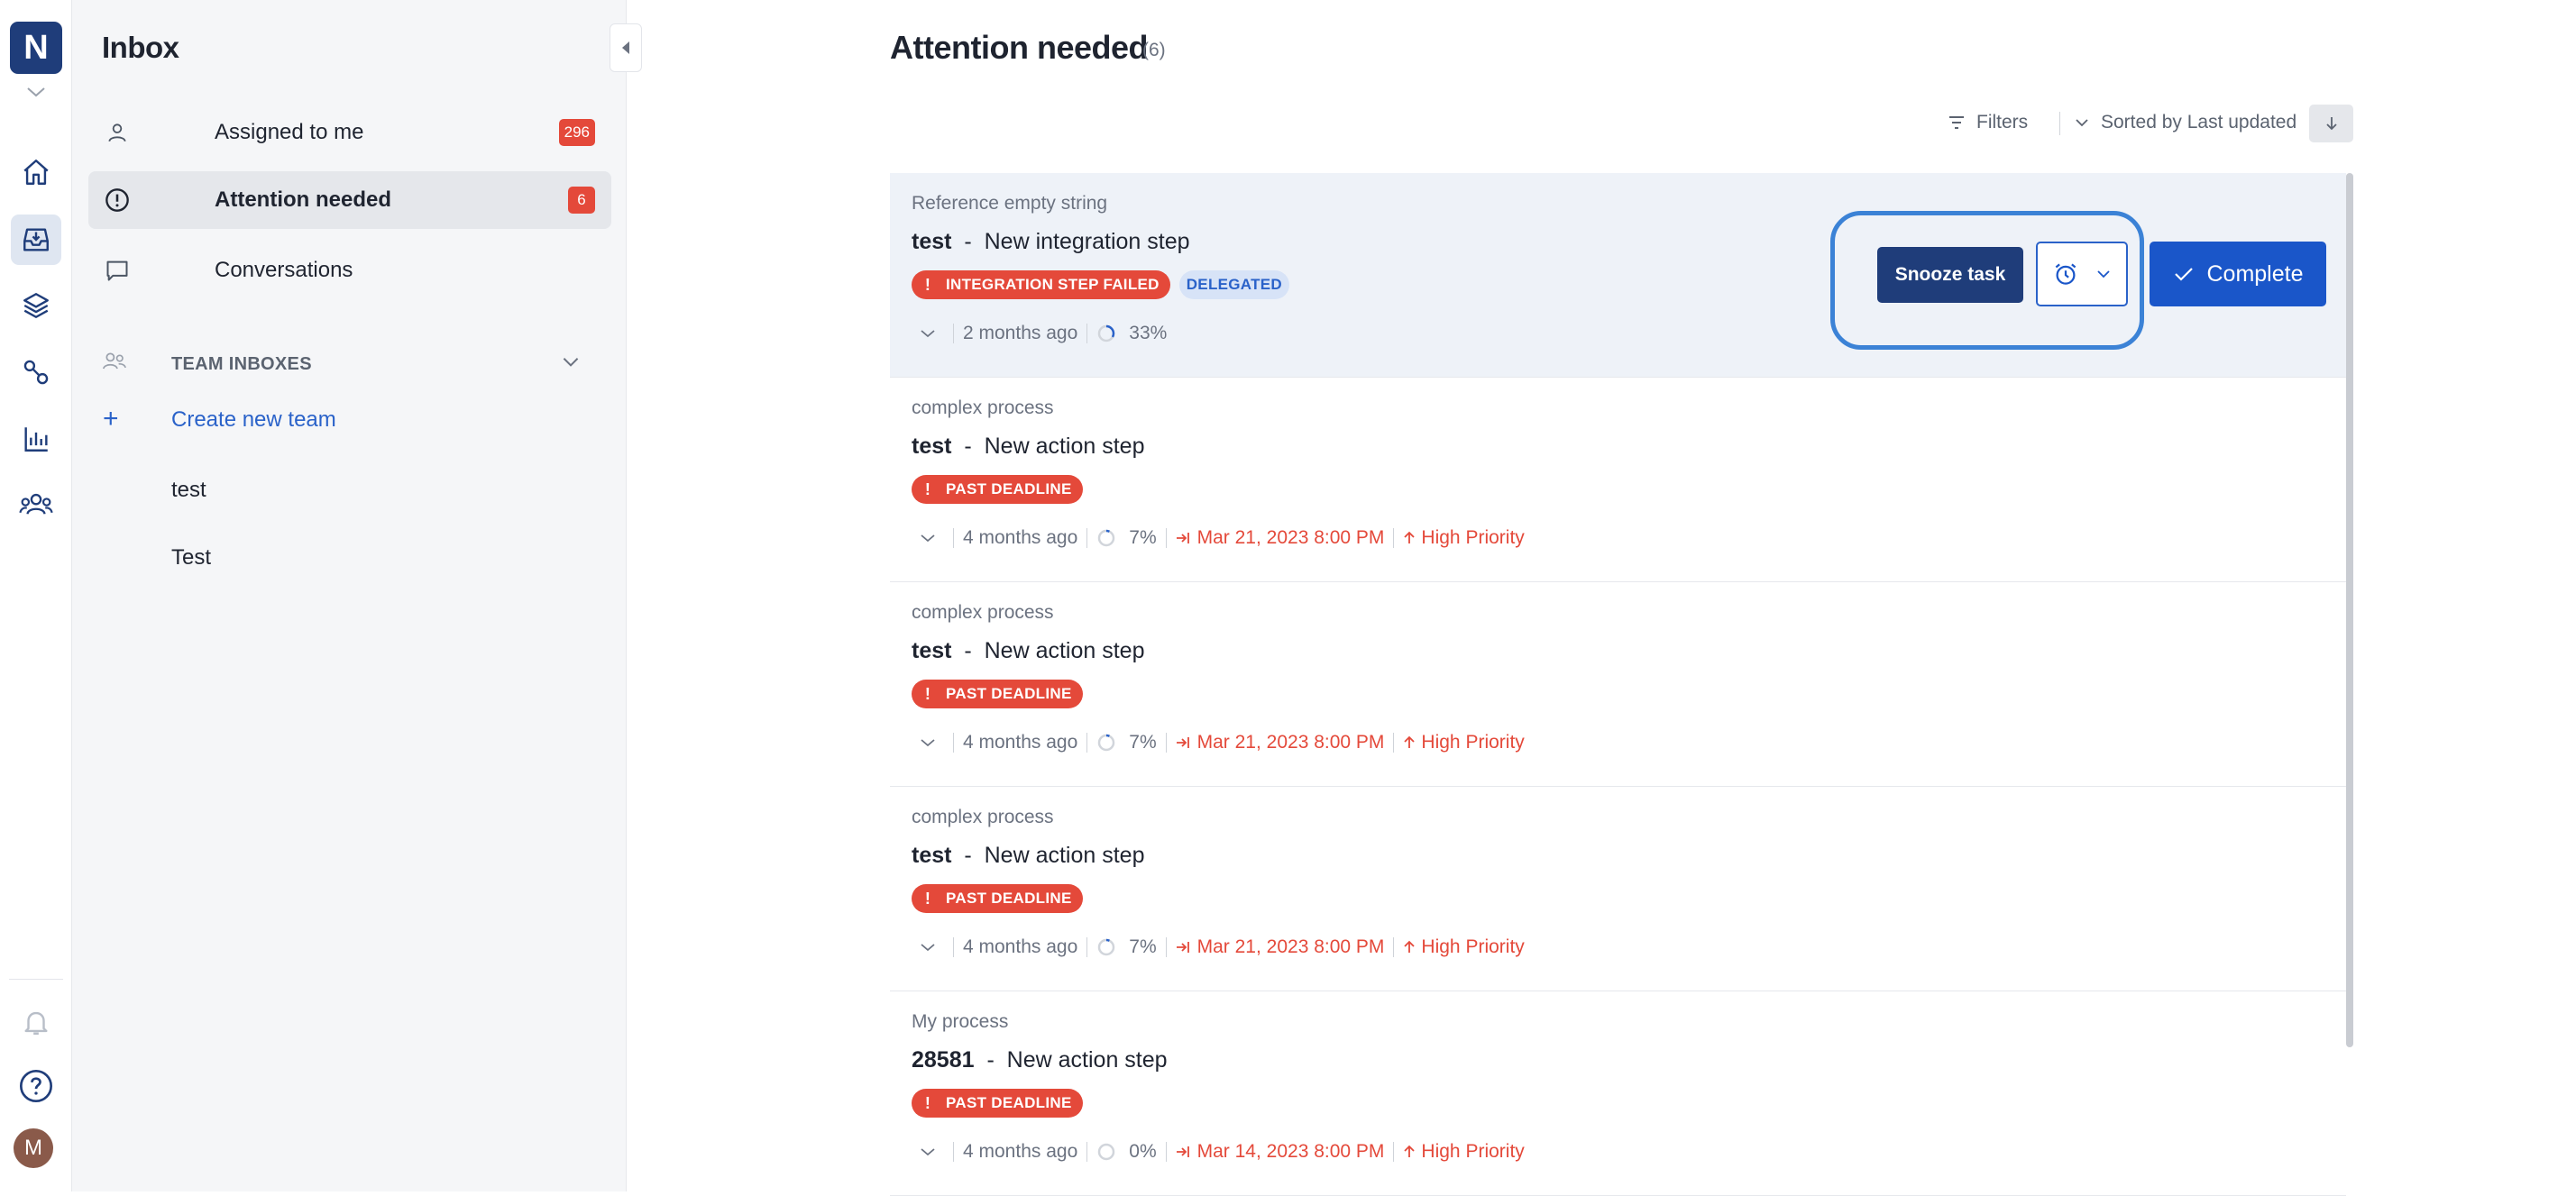  I want to click on flow-icon, so click(36, 372).